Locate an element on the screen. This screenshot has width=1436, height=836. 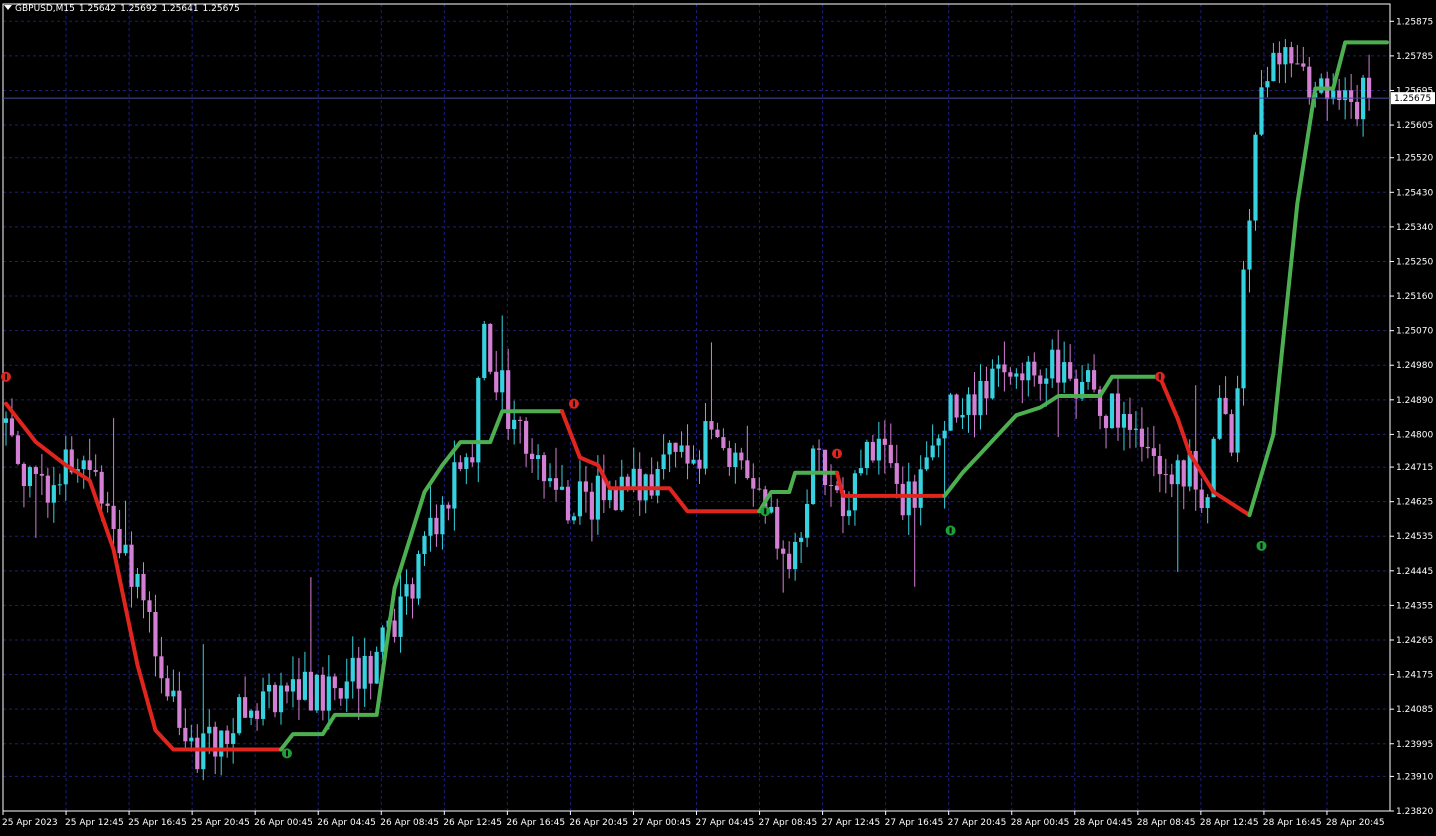
y-tick-label: 1.24535 is located at coordinates (1414, 537).